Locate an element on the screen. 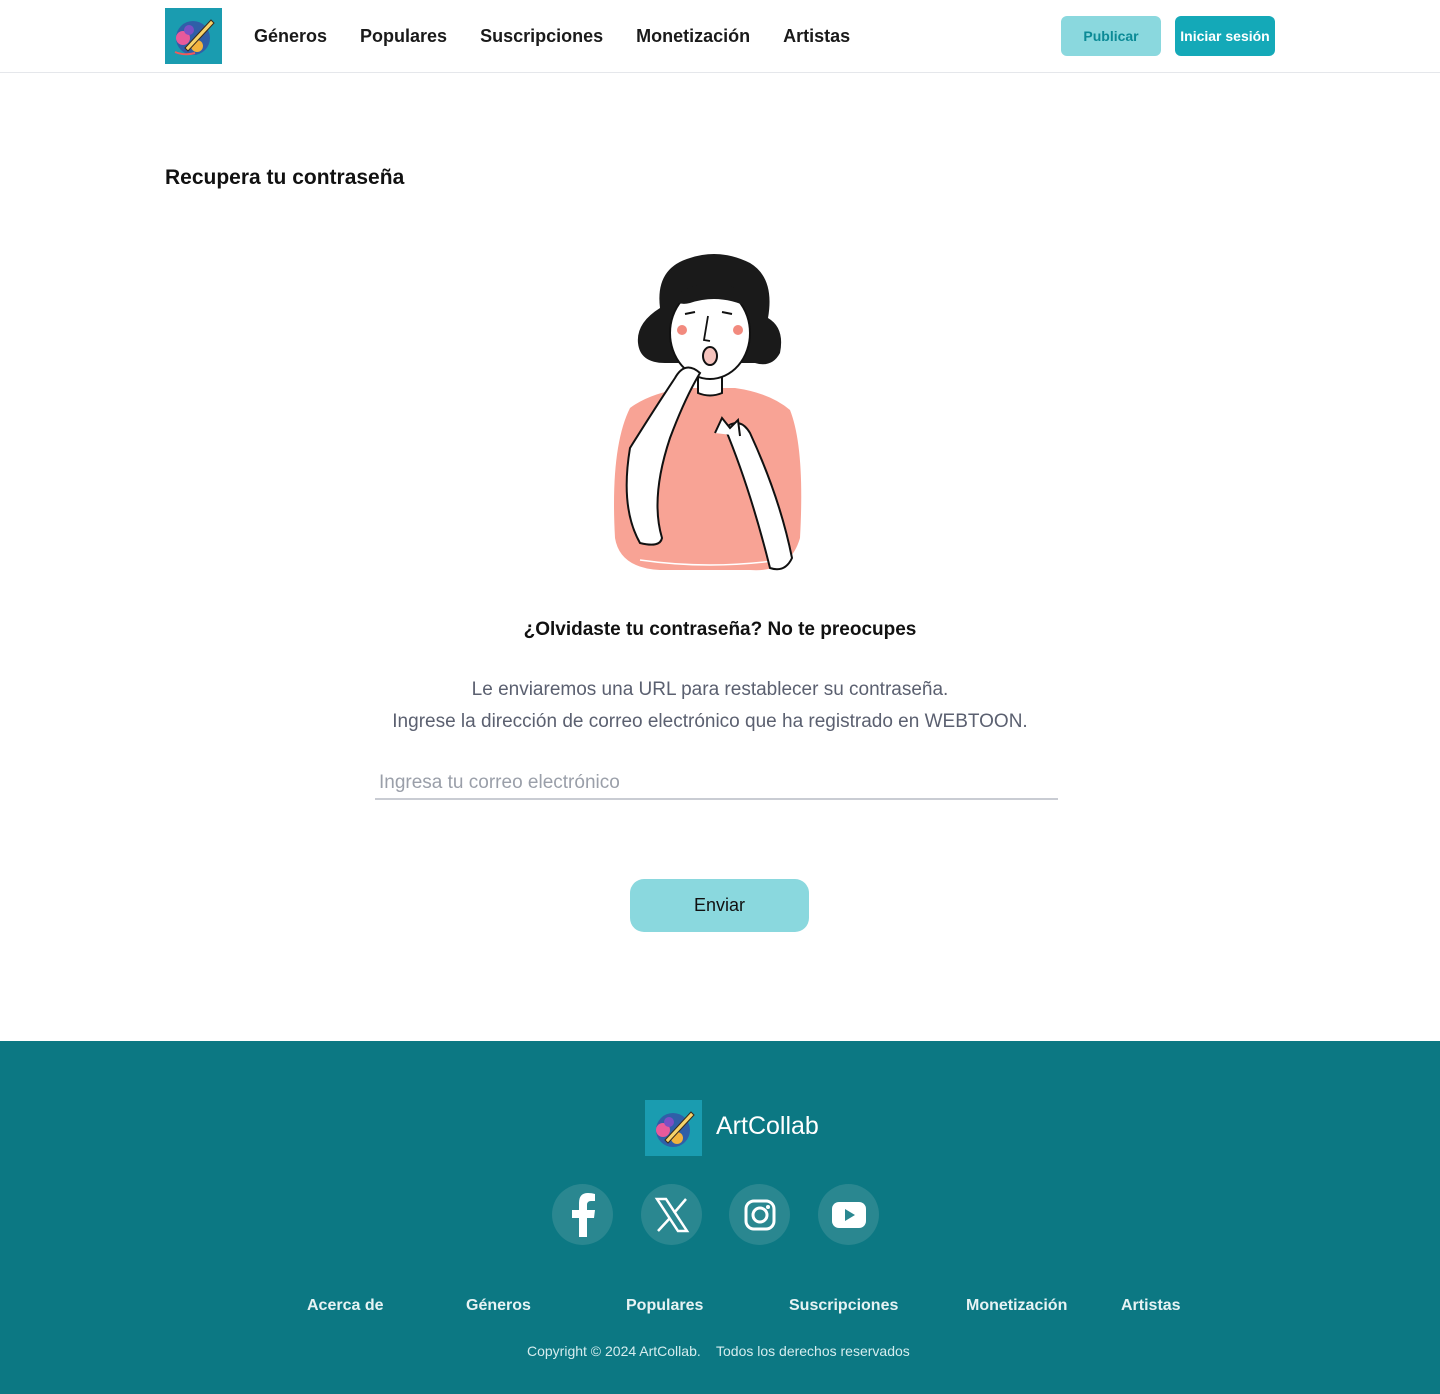 Image resolution: width=1440 pixels, height=1394 pixels. facebook-link is located at coordinates (582, 1214).